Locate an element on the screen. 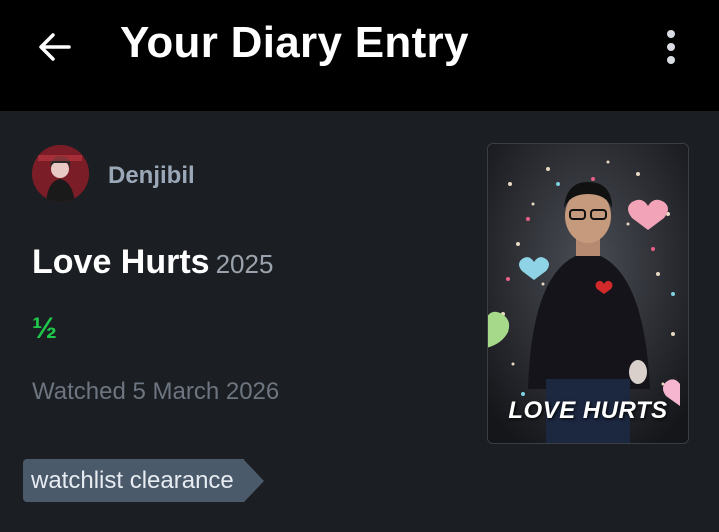 This screenshot has width=719, height=532. film-title: Love Hurts is located at coordinates (121, 262).